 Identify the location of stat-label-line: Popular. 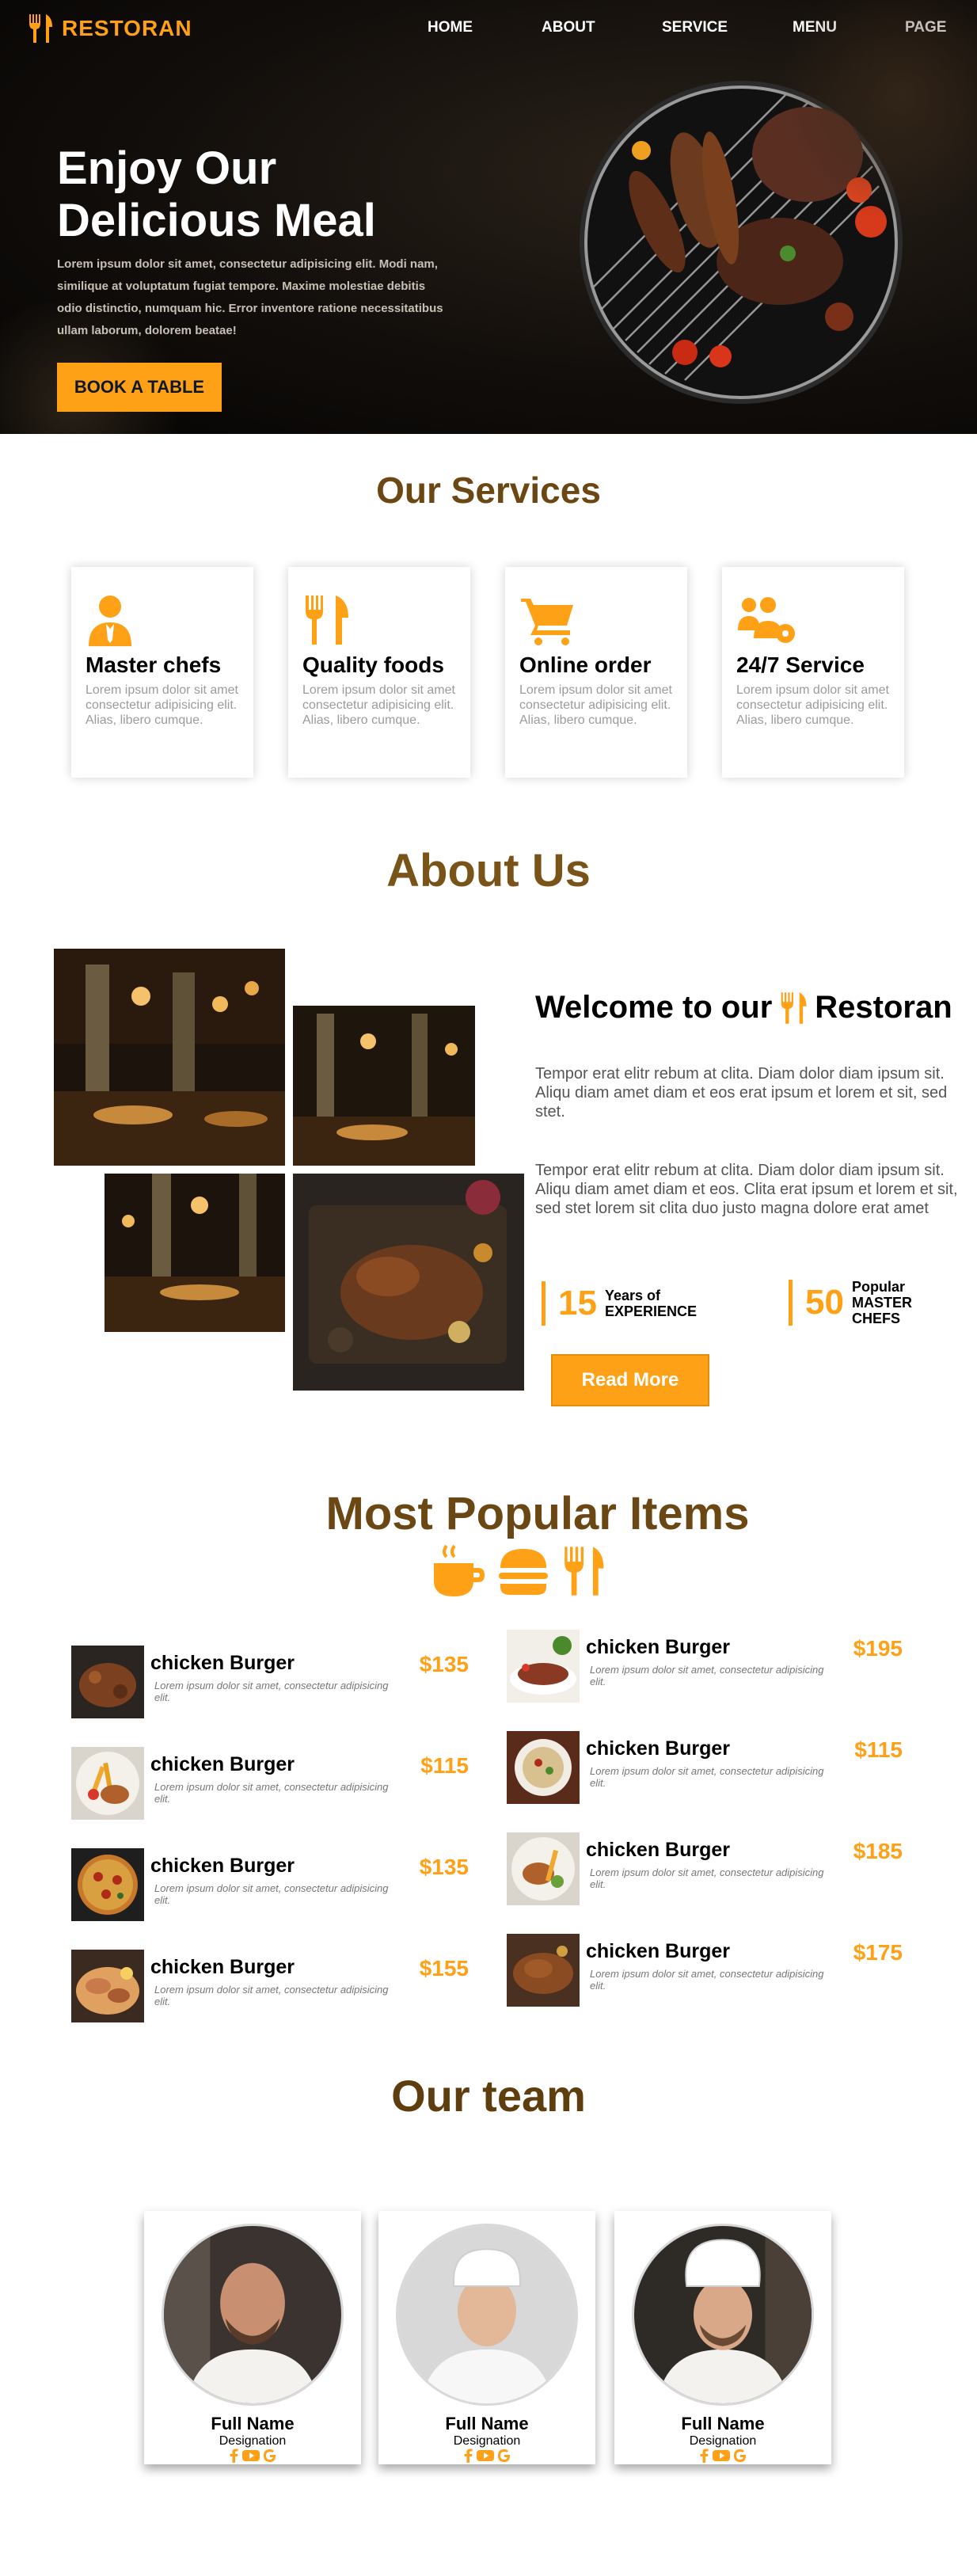
(878, 1287).